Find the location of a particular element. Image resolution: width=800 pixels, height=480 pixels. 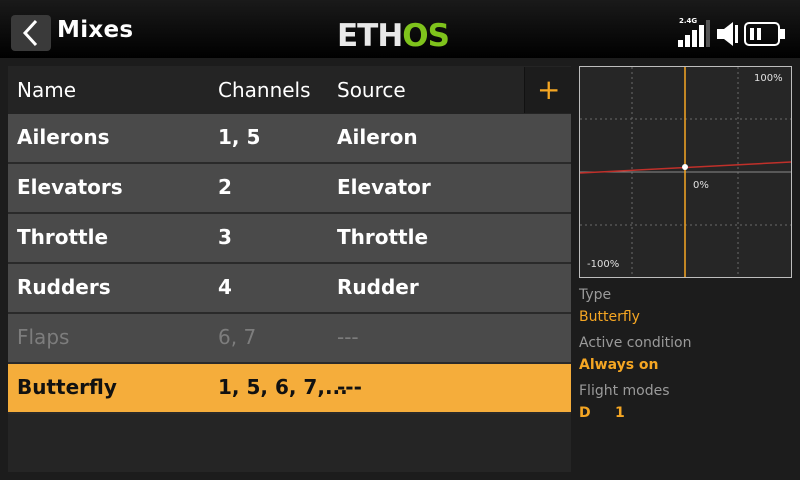

ethos-logo: ETHOS is located at coordinates (393, 36).